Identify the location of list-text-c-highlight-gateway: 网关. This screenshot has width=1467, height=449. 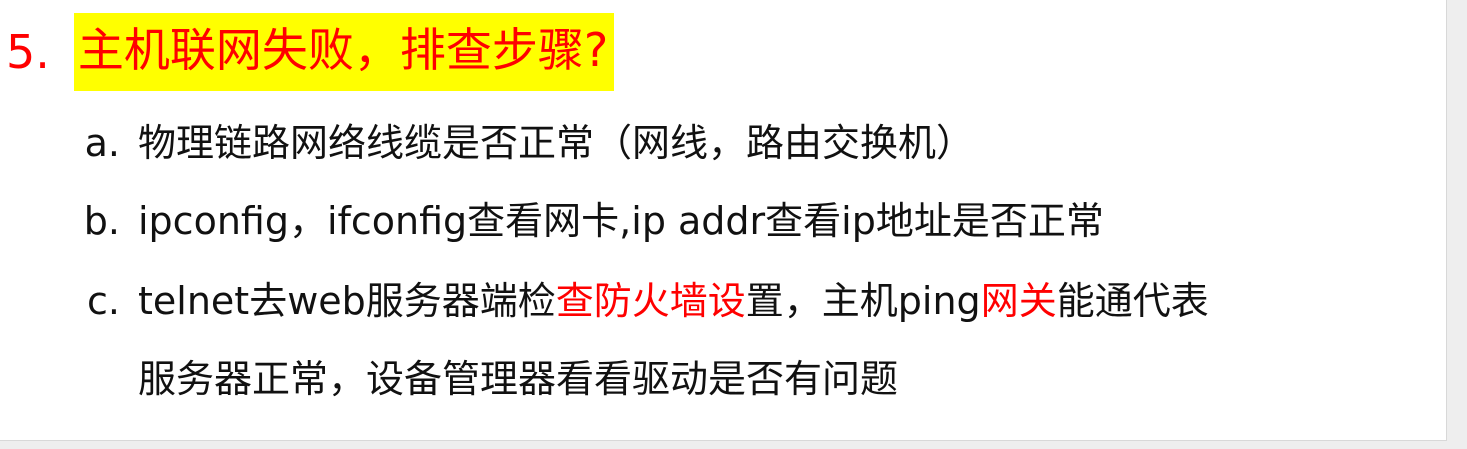
(1018, 301).